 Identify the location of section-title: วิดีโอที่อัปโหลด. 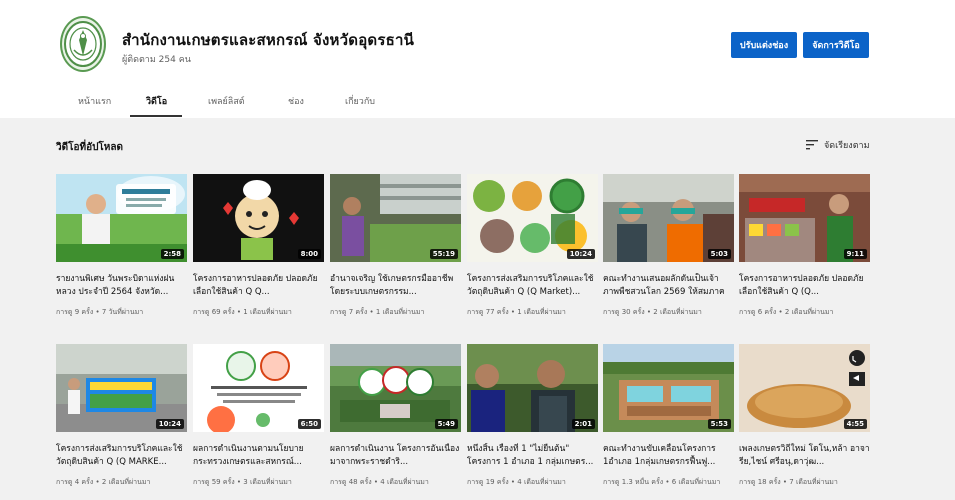
(90, 147).